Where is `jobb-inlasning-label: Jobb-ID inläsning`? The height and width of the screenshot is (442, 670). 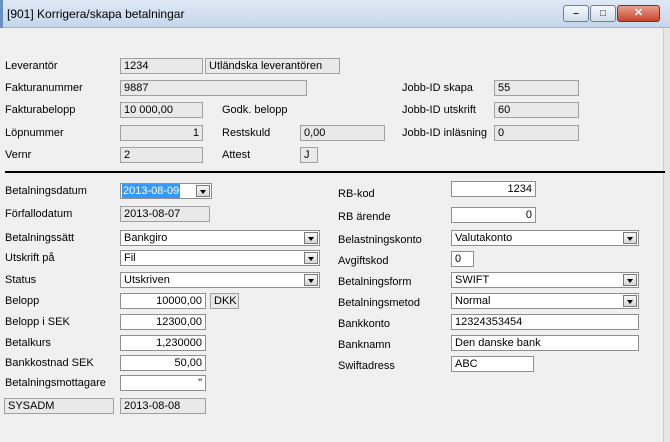
jobb-inlasning-label: Jobb-ID inläsning is located at coordinates (444, 133).